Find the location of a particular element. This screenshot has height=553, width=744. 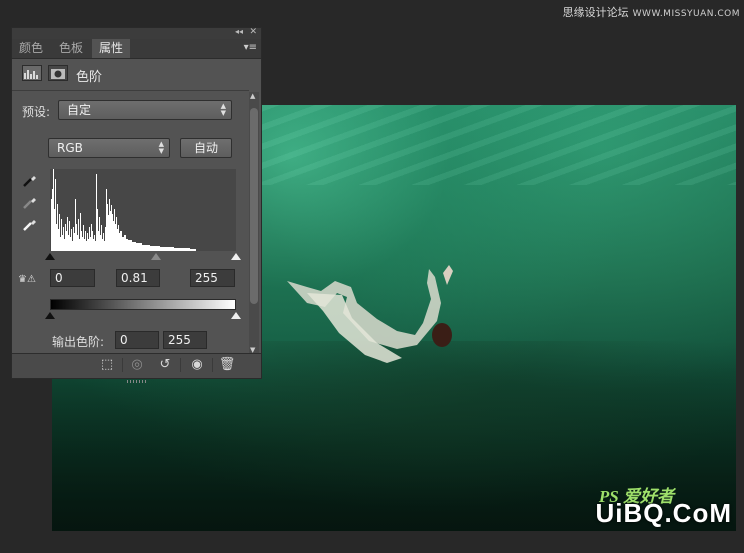

tab-color: 颜色 is located at coordinates (31, 48).